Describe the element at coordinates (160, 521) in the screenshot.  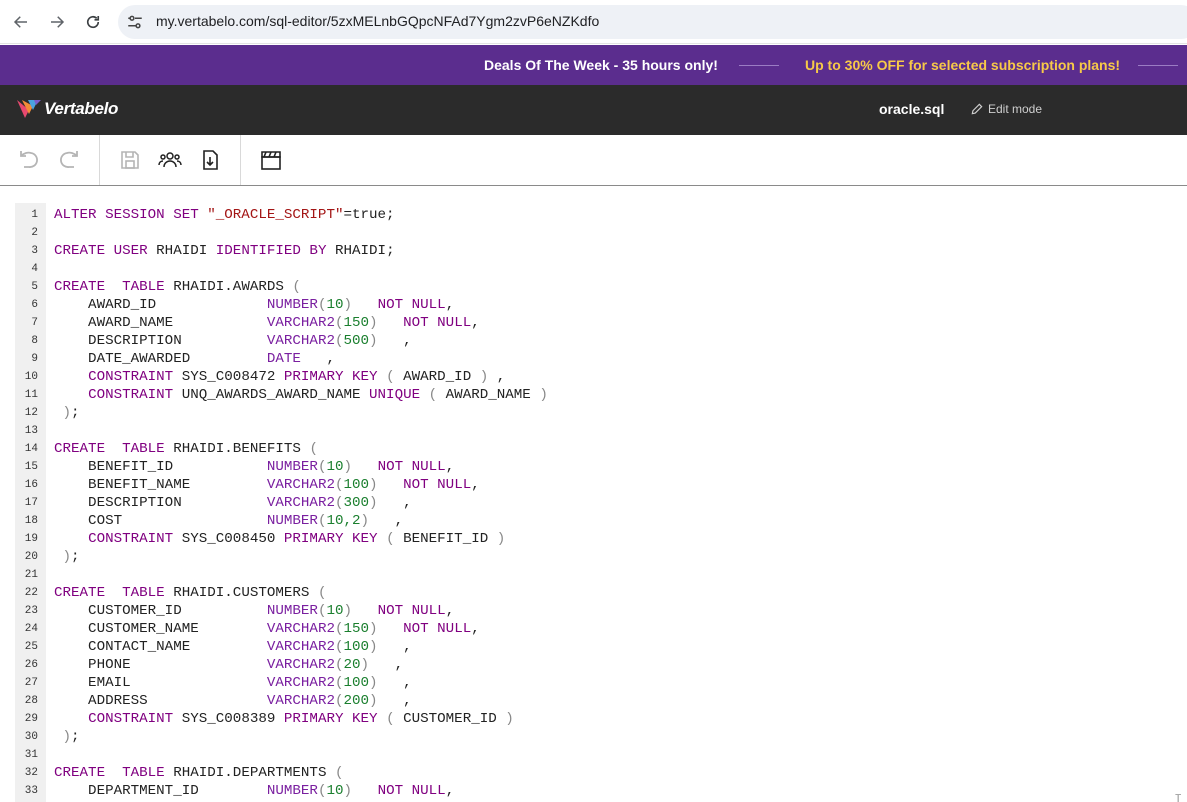
I see `code-token: COST` at that location.